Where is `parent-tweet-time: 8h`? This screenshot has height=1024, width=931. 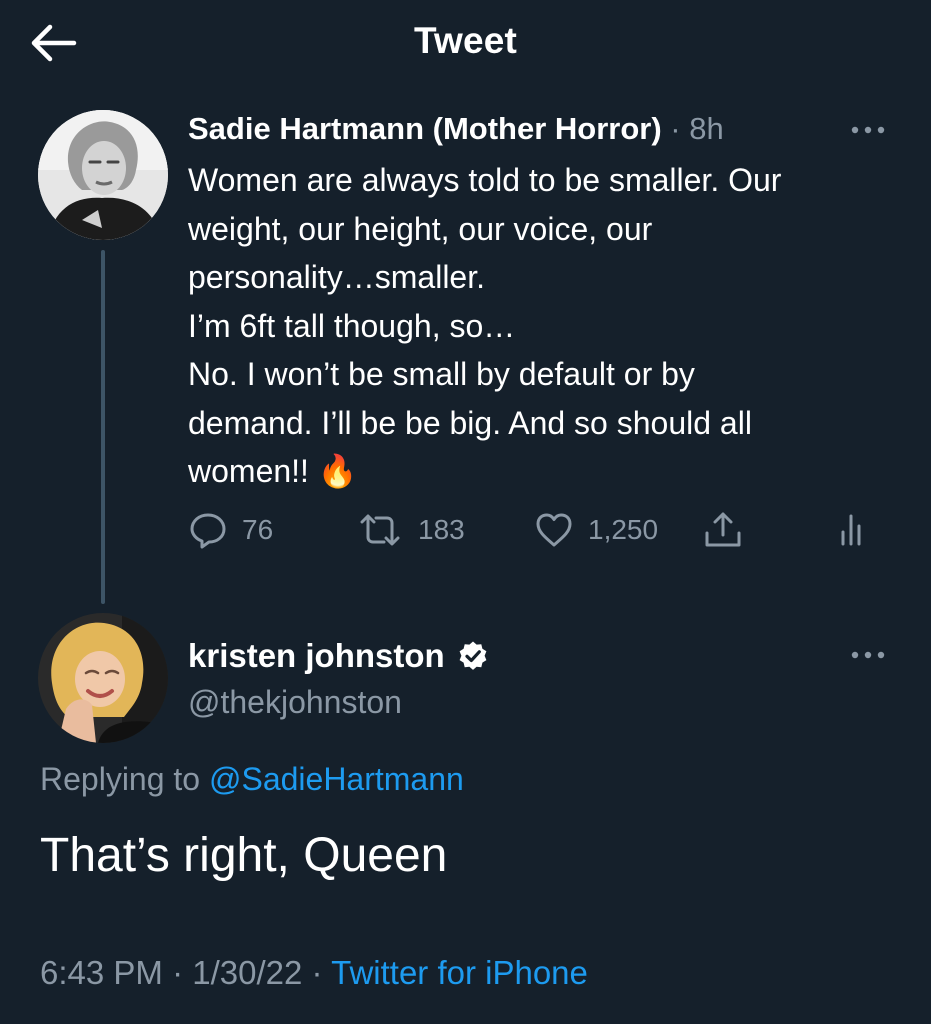
parent-tweet-time: 8h is located at coordinates (706, 128).